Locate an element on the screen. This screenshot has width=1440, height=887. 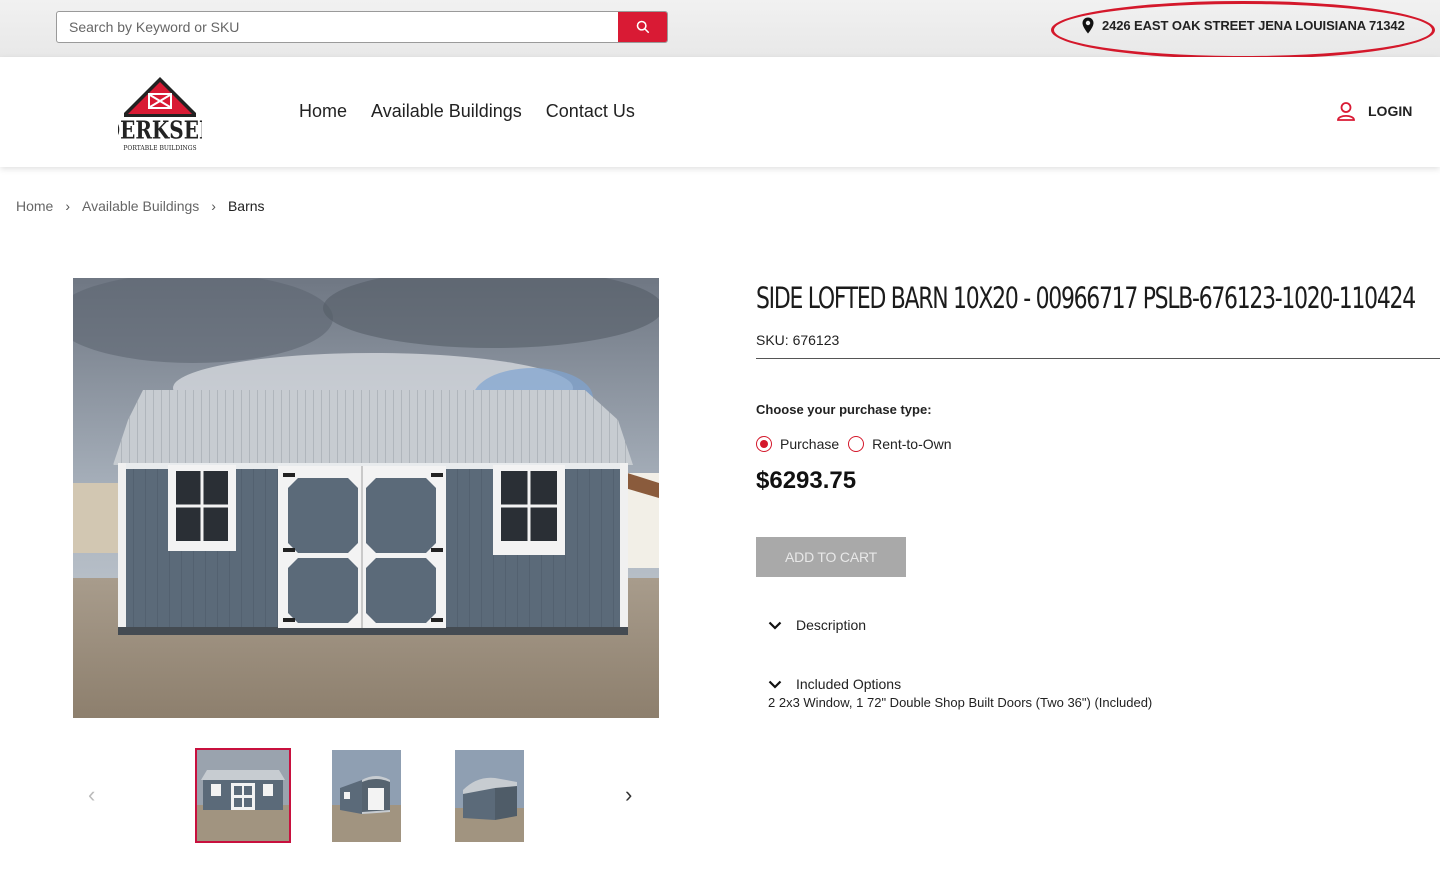
search-icon is located at coordinates (642, 27).